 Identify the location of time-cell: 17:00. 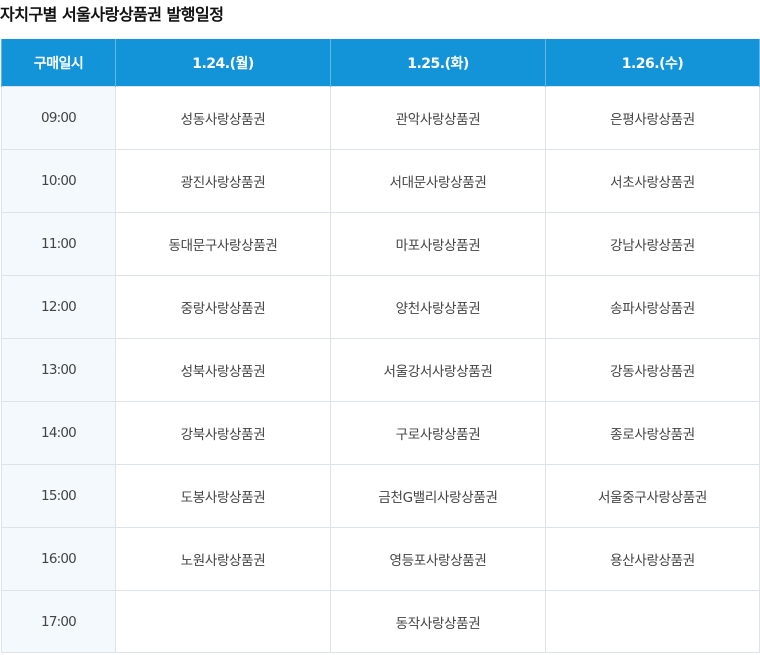
(58, 621).